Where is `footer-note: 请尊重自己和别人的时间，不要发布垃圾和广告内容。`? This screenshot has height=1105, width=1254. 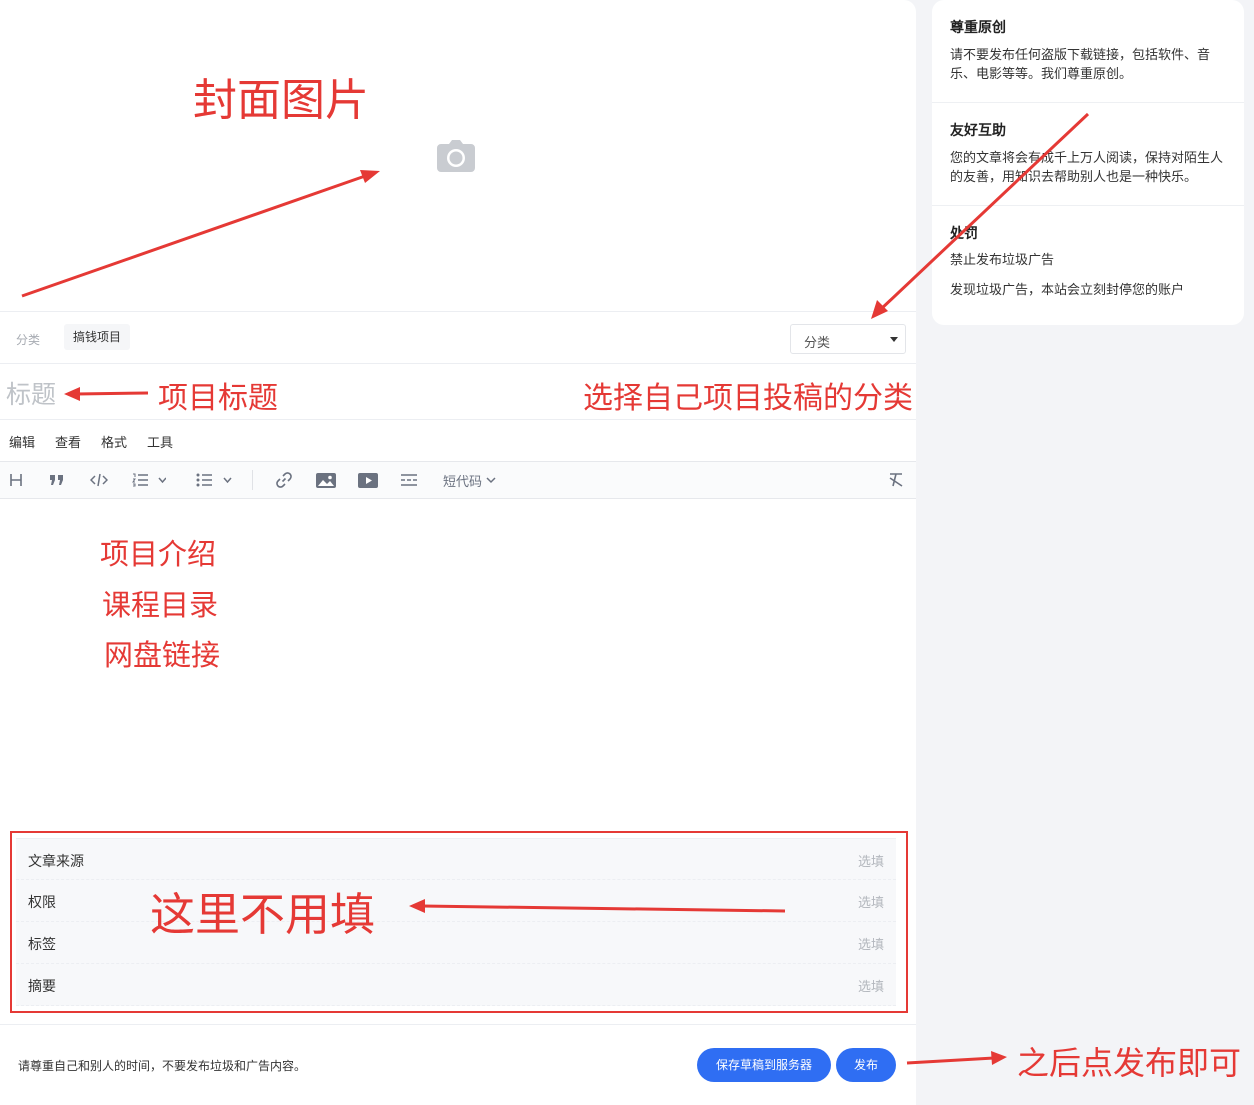 footer-note: 请尊重自己和别人的时间，不要发布垃圾和广告内容。 is located at coordinates (162, 1066).